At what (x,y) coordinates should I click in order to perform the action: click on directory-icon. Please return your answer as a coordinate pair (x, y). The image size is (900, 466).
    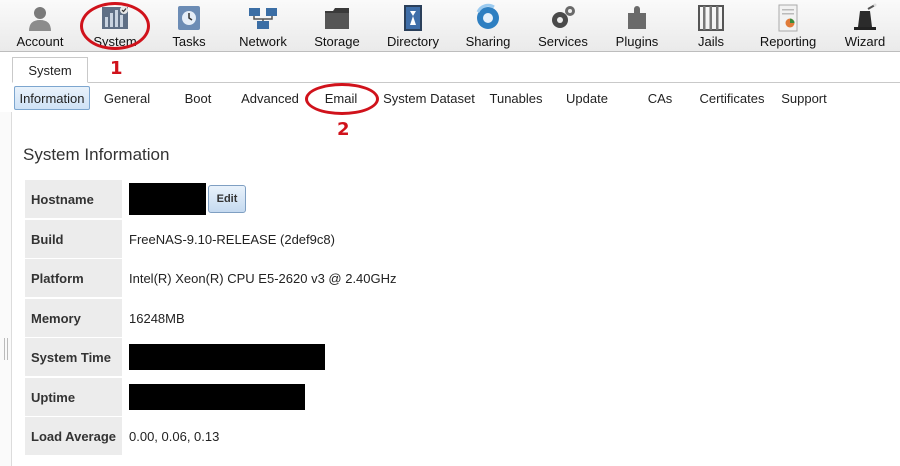
    Looking at the image, I should click on (413, 18).